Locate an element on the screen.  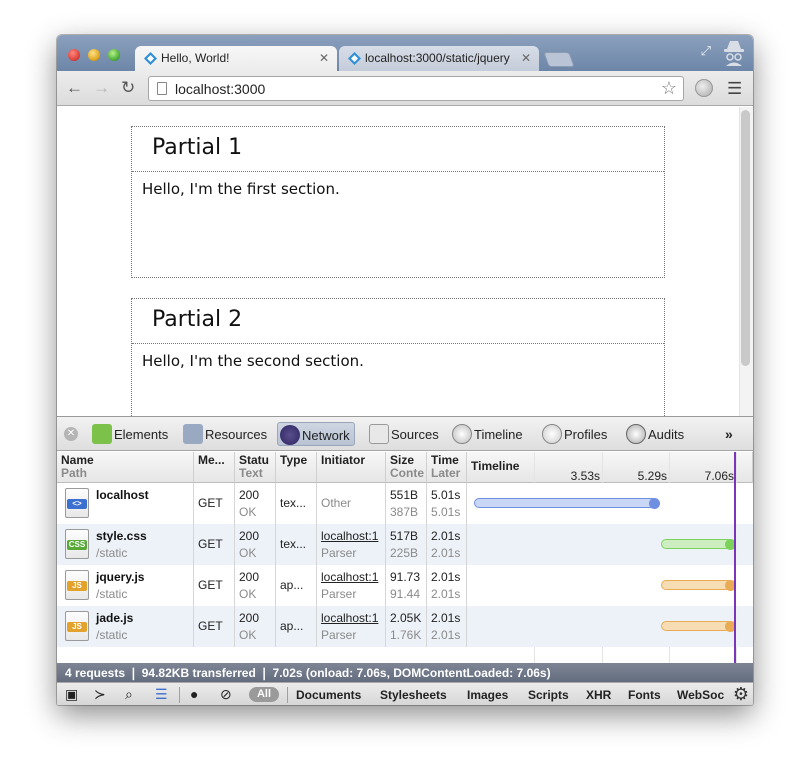
tab-network: Network is located at coordinates (316, 434).